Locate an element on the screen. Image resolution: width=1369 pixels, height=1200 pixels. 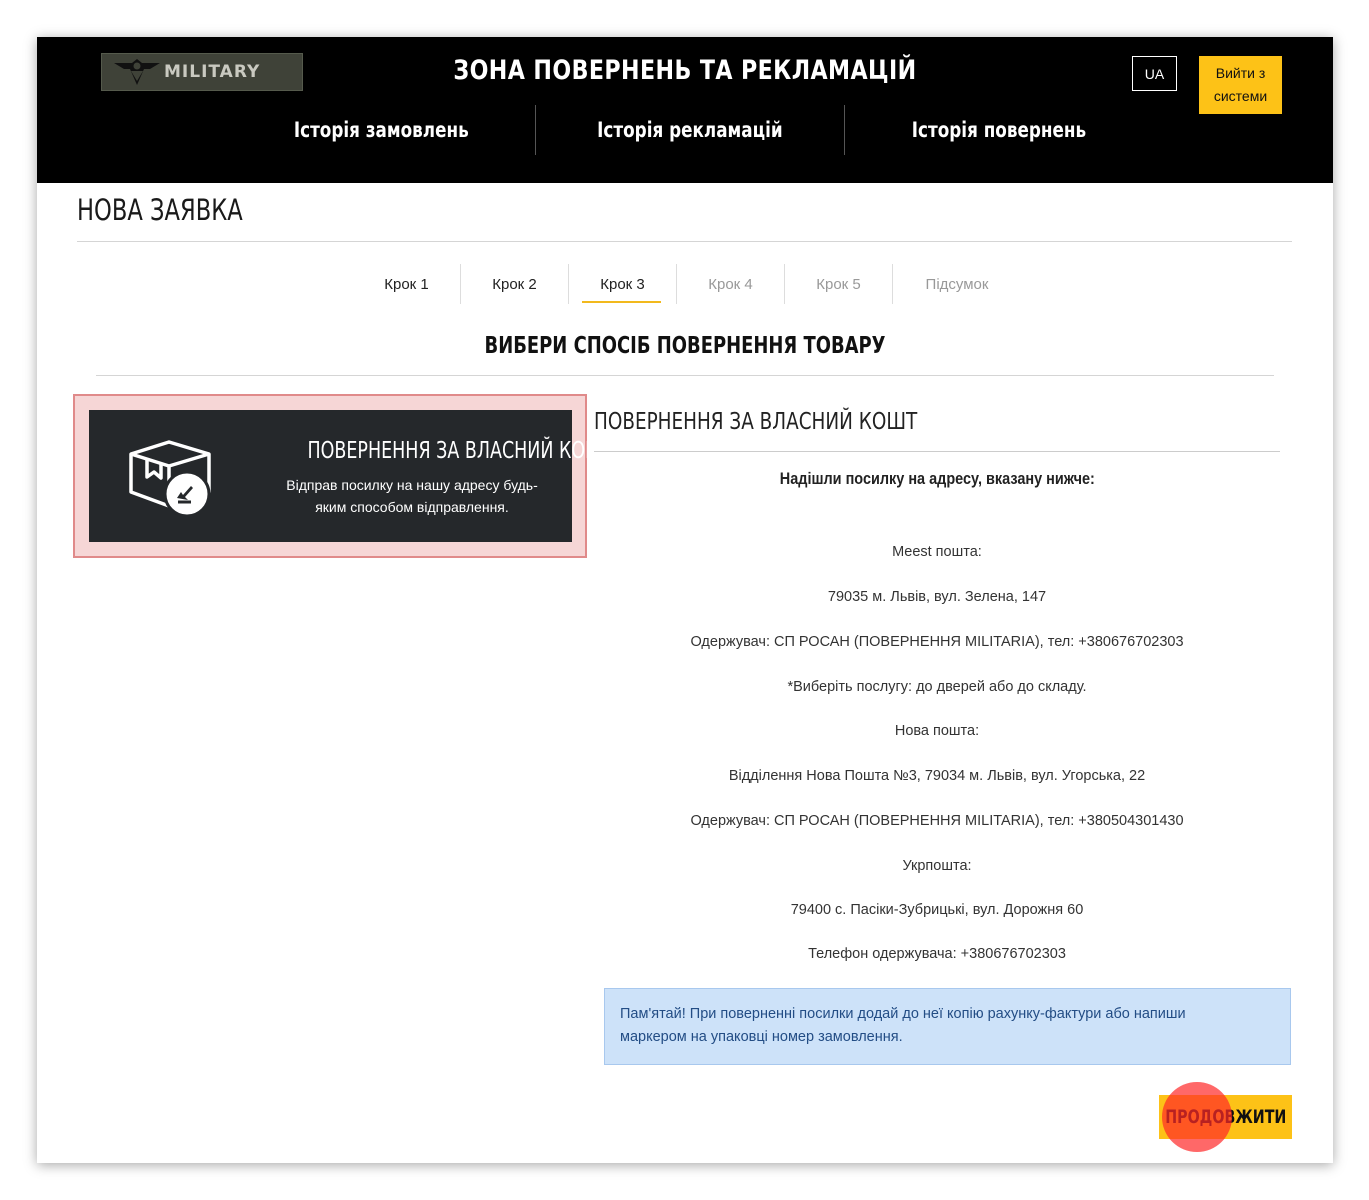
nav-return-history: Історія повернень is located at coordinates (999, 130).